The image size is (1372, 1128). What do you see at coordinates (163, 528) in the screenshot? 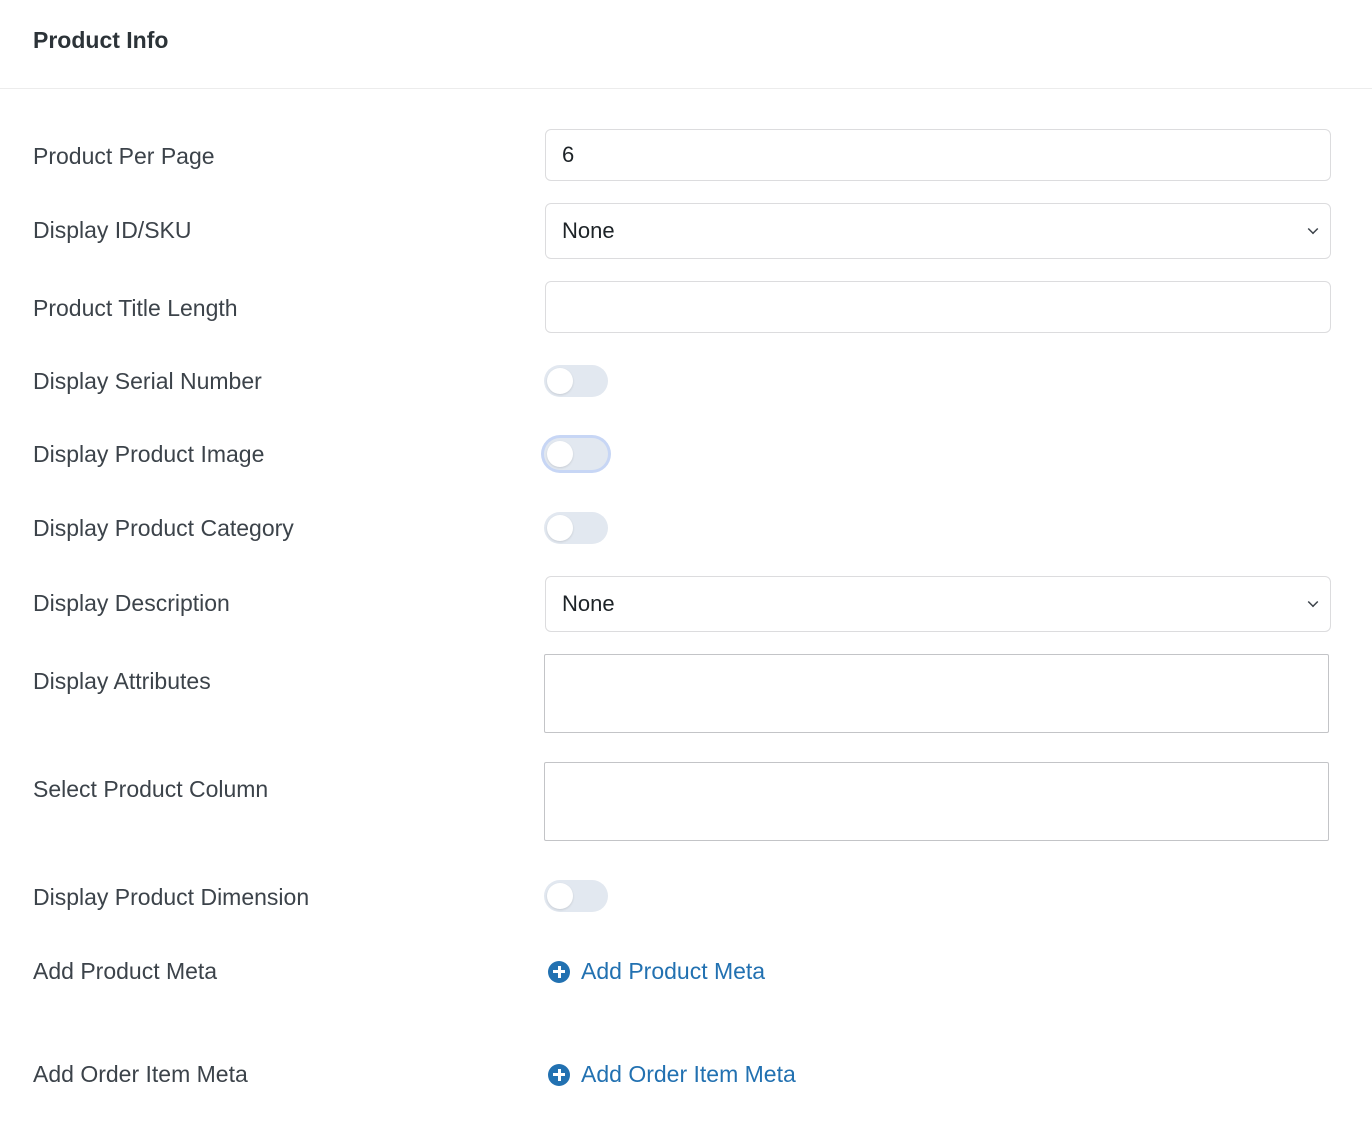
I see `display-product-category-label: Display Product Category` at bounding box center [163, 528].